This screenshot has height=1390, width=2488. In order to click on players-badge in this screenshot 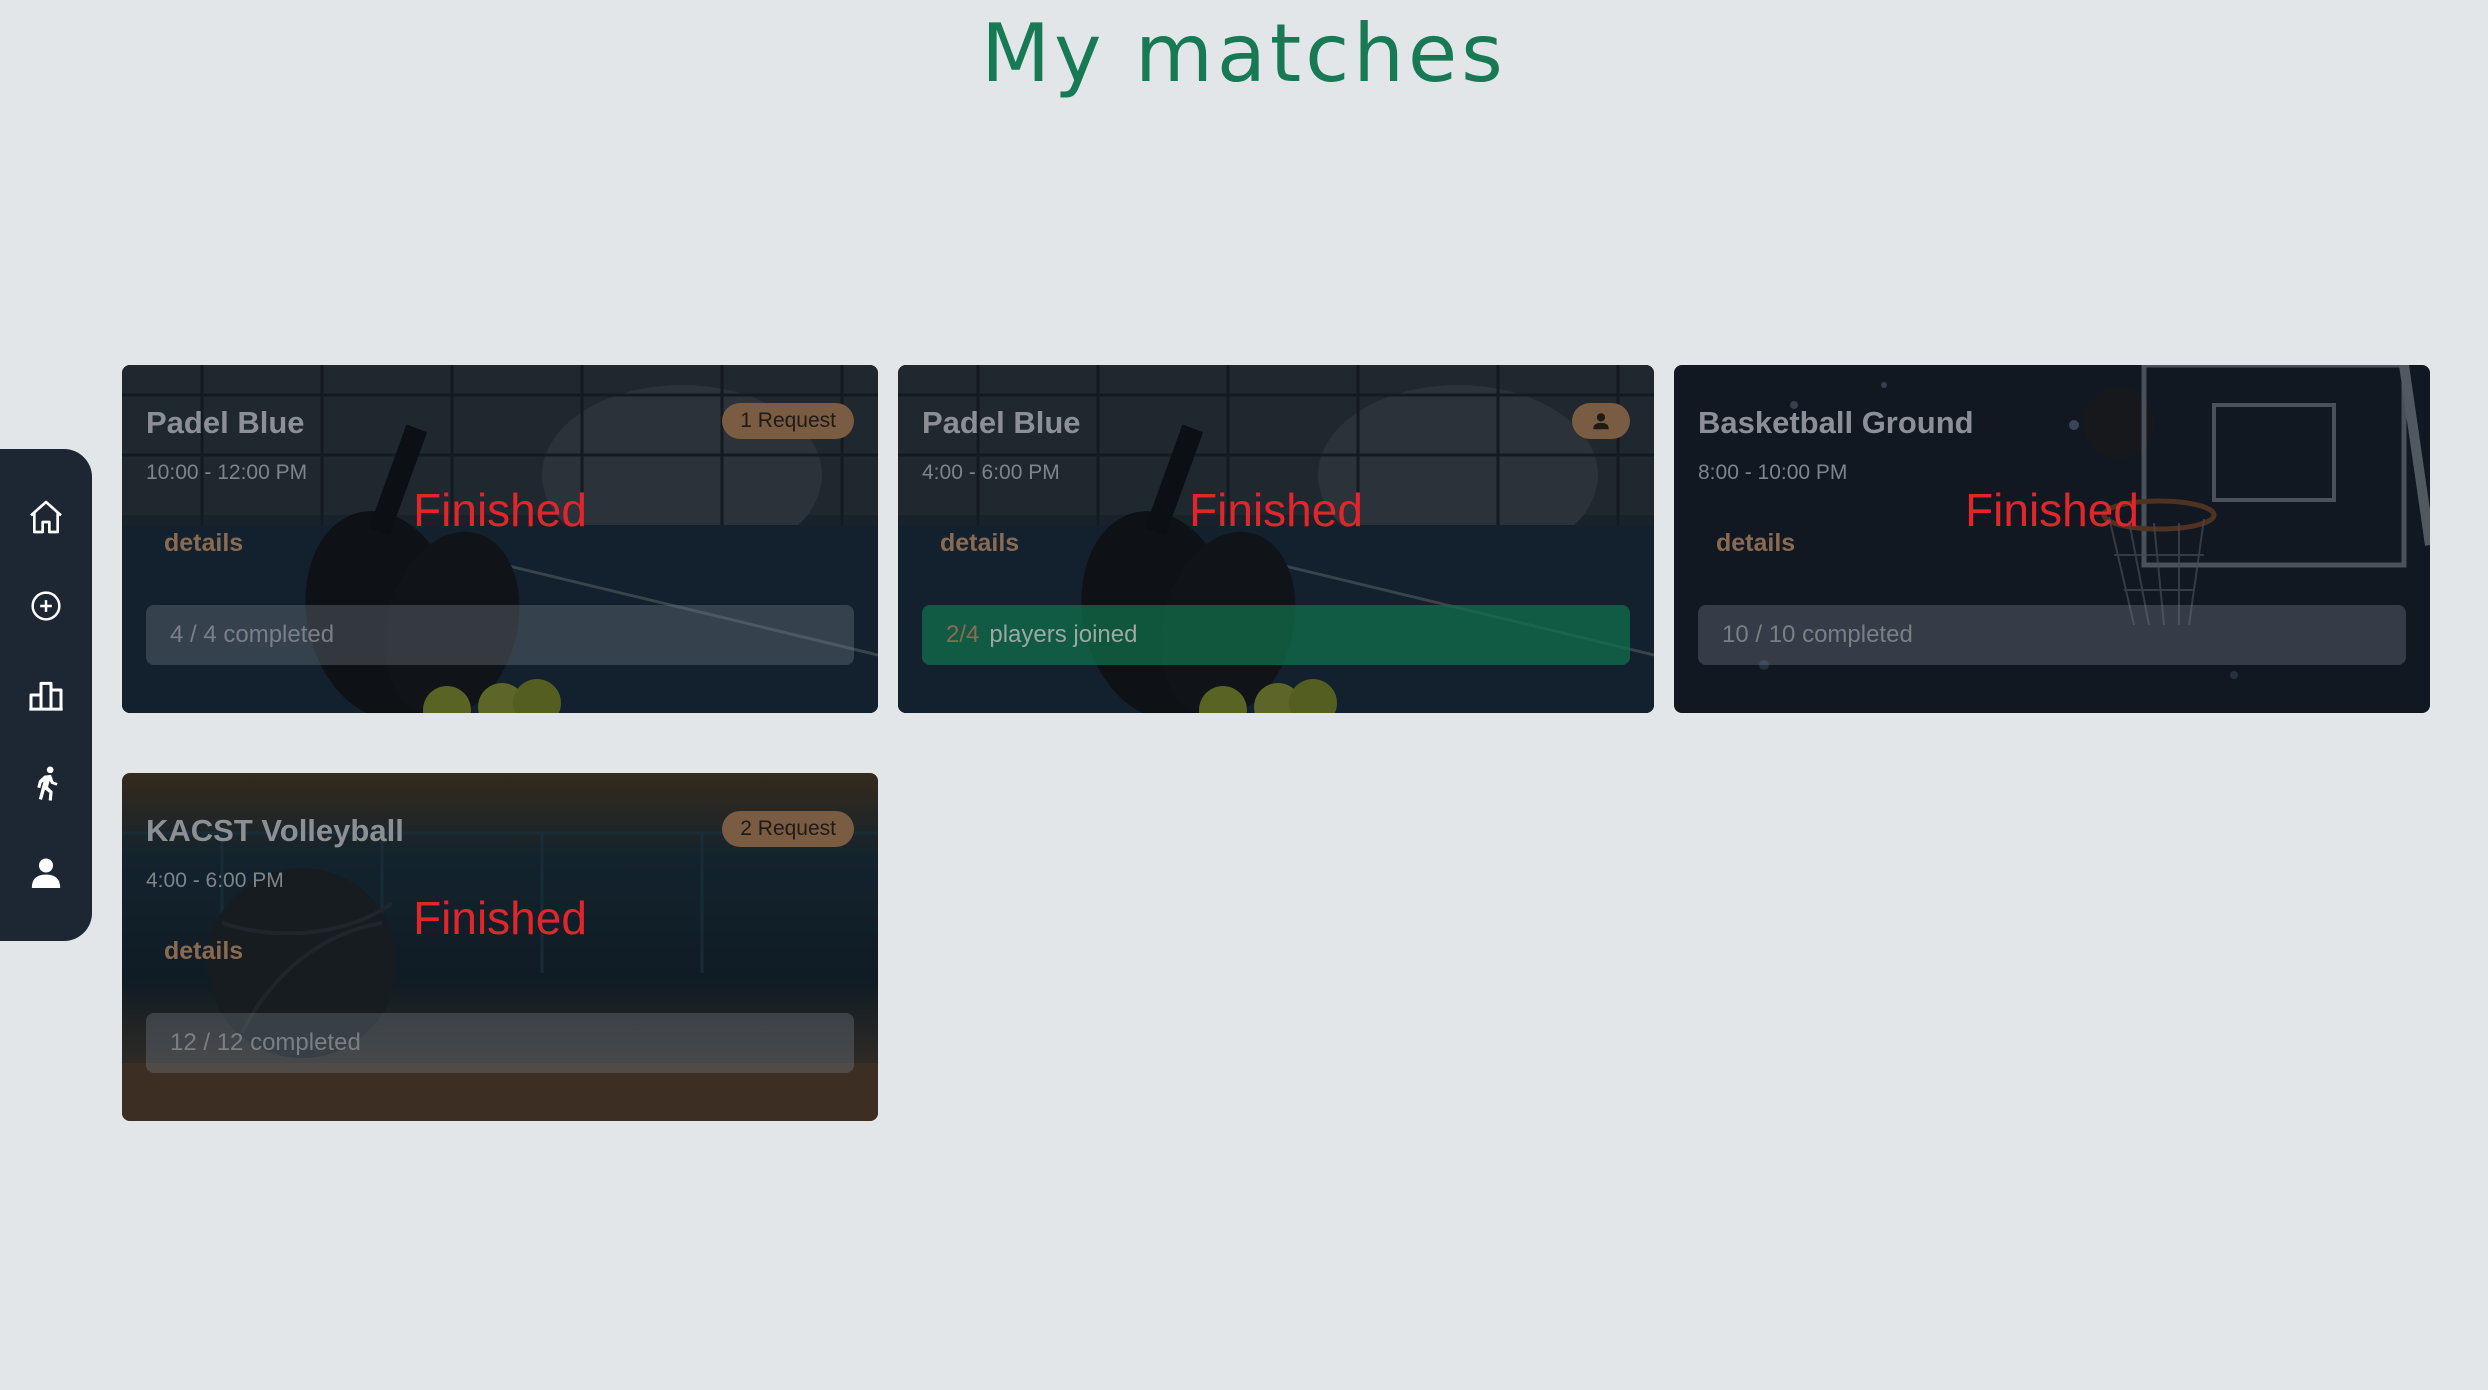, I will do `click(1601, 421)`.